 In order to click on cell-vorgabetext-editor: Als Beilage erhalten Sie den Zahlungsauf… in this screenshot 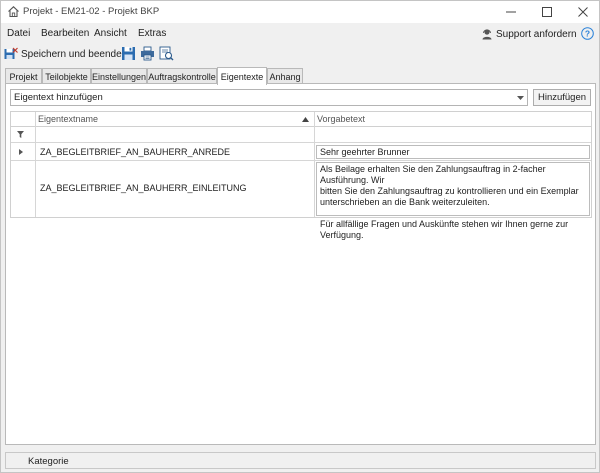, I will do `click(453, 201)`.